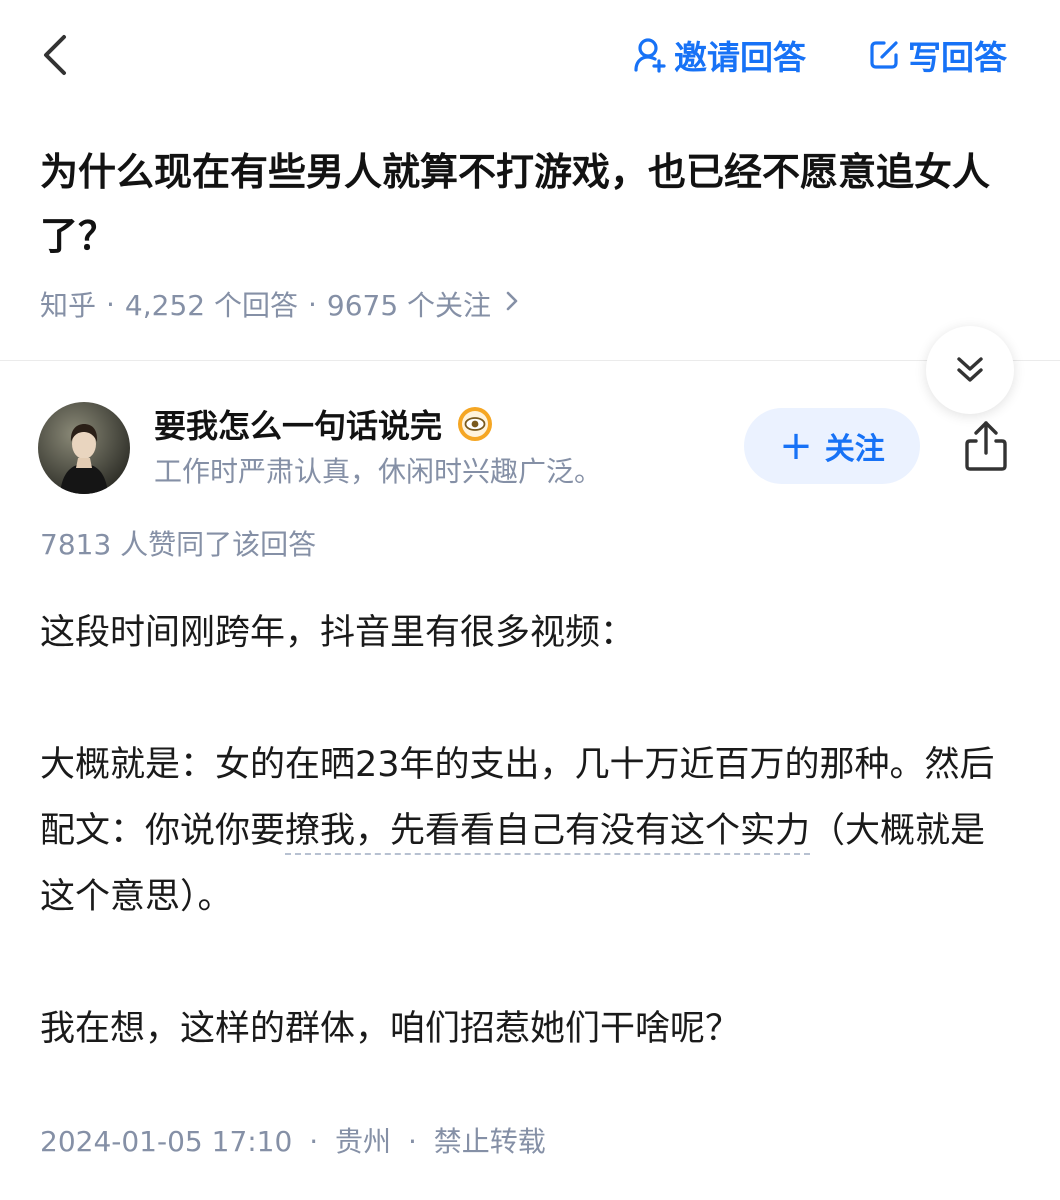 The image size is (1060, 1200). I want to click on answer-location: 贵州, so click(363, 1141).